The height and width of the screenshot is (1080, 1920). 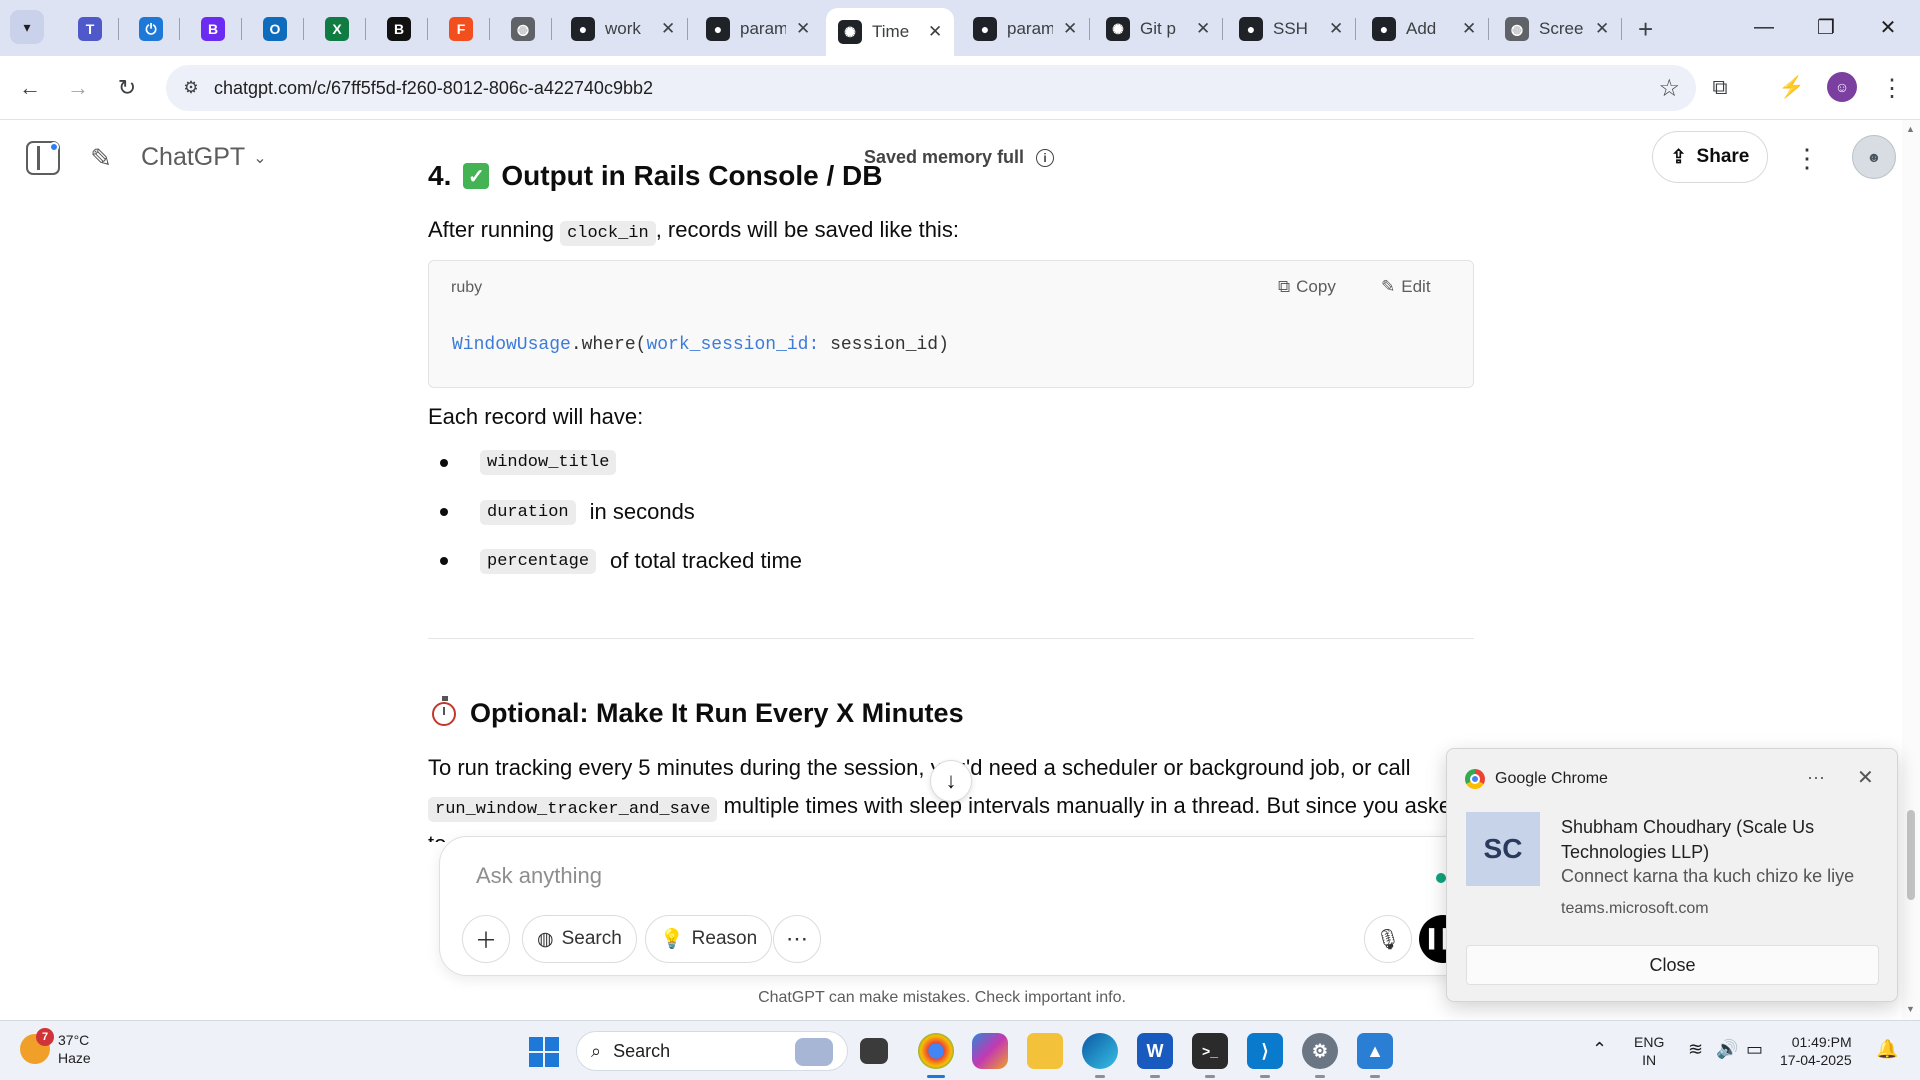 What do you see at coordinates (127, 88) in the screenshot?
I see `reload-icon: ↻` at bounding box center [127, 88].